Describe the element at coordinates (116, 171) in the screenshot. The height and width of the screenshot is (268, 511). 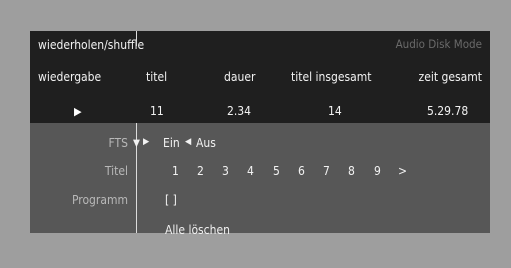
I see `track-label: Titel` at that location.